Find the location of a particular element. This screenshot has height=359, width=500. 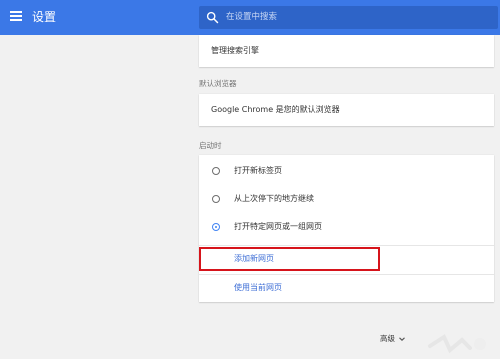

radio-continue is located at coordinates (216, 199).